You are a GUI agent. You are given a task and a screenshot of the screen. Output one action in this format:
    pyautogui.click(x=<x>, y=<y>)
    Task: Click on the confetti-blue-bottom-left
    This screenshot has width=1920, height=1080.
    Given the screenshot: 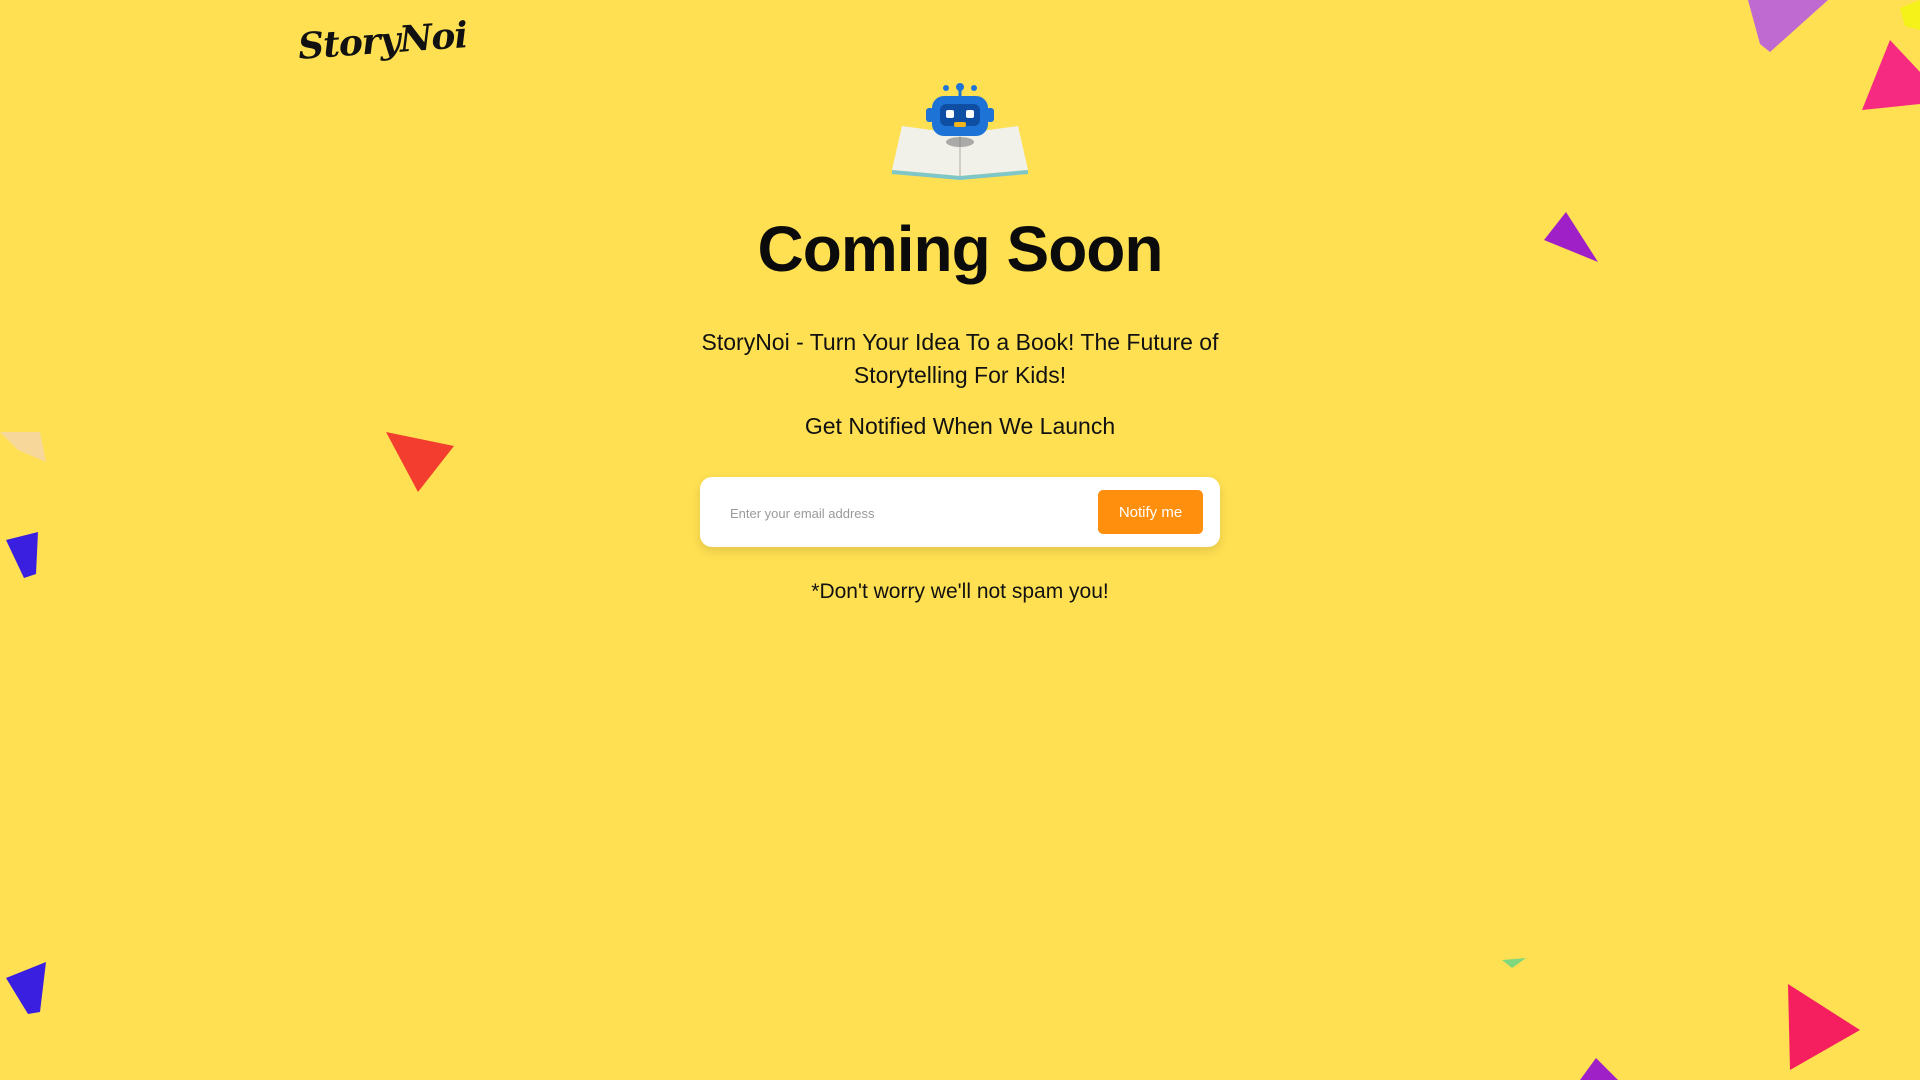 What is the action you would take?
    pyautogui.click(x=26, y=988)
    